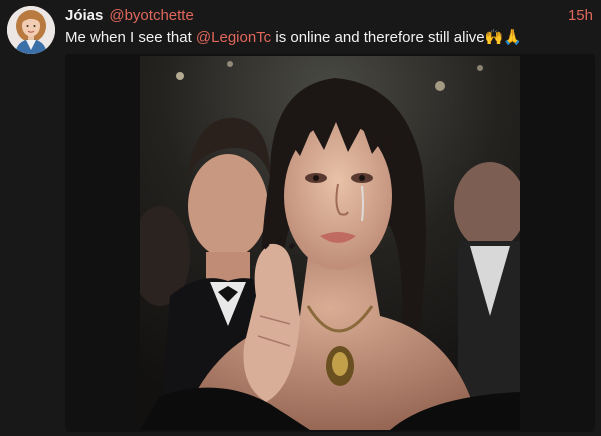 This screenshot has height=436, width=601. Describe the element at coordinates (151, 15) in the screenshot. I see `user-handle: @byotchette` at that location.